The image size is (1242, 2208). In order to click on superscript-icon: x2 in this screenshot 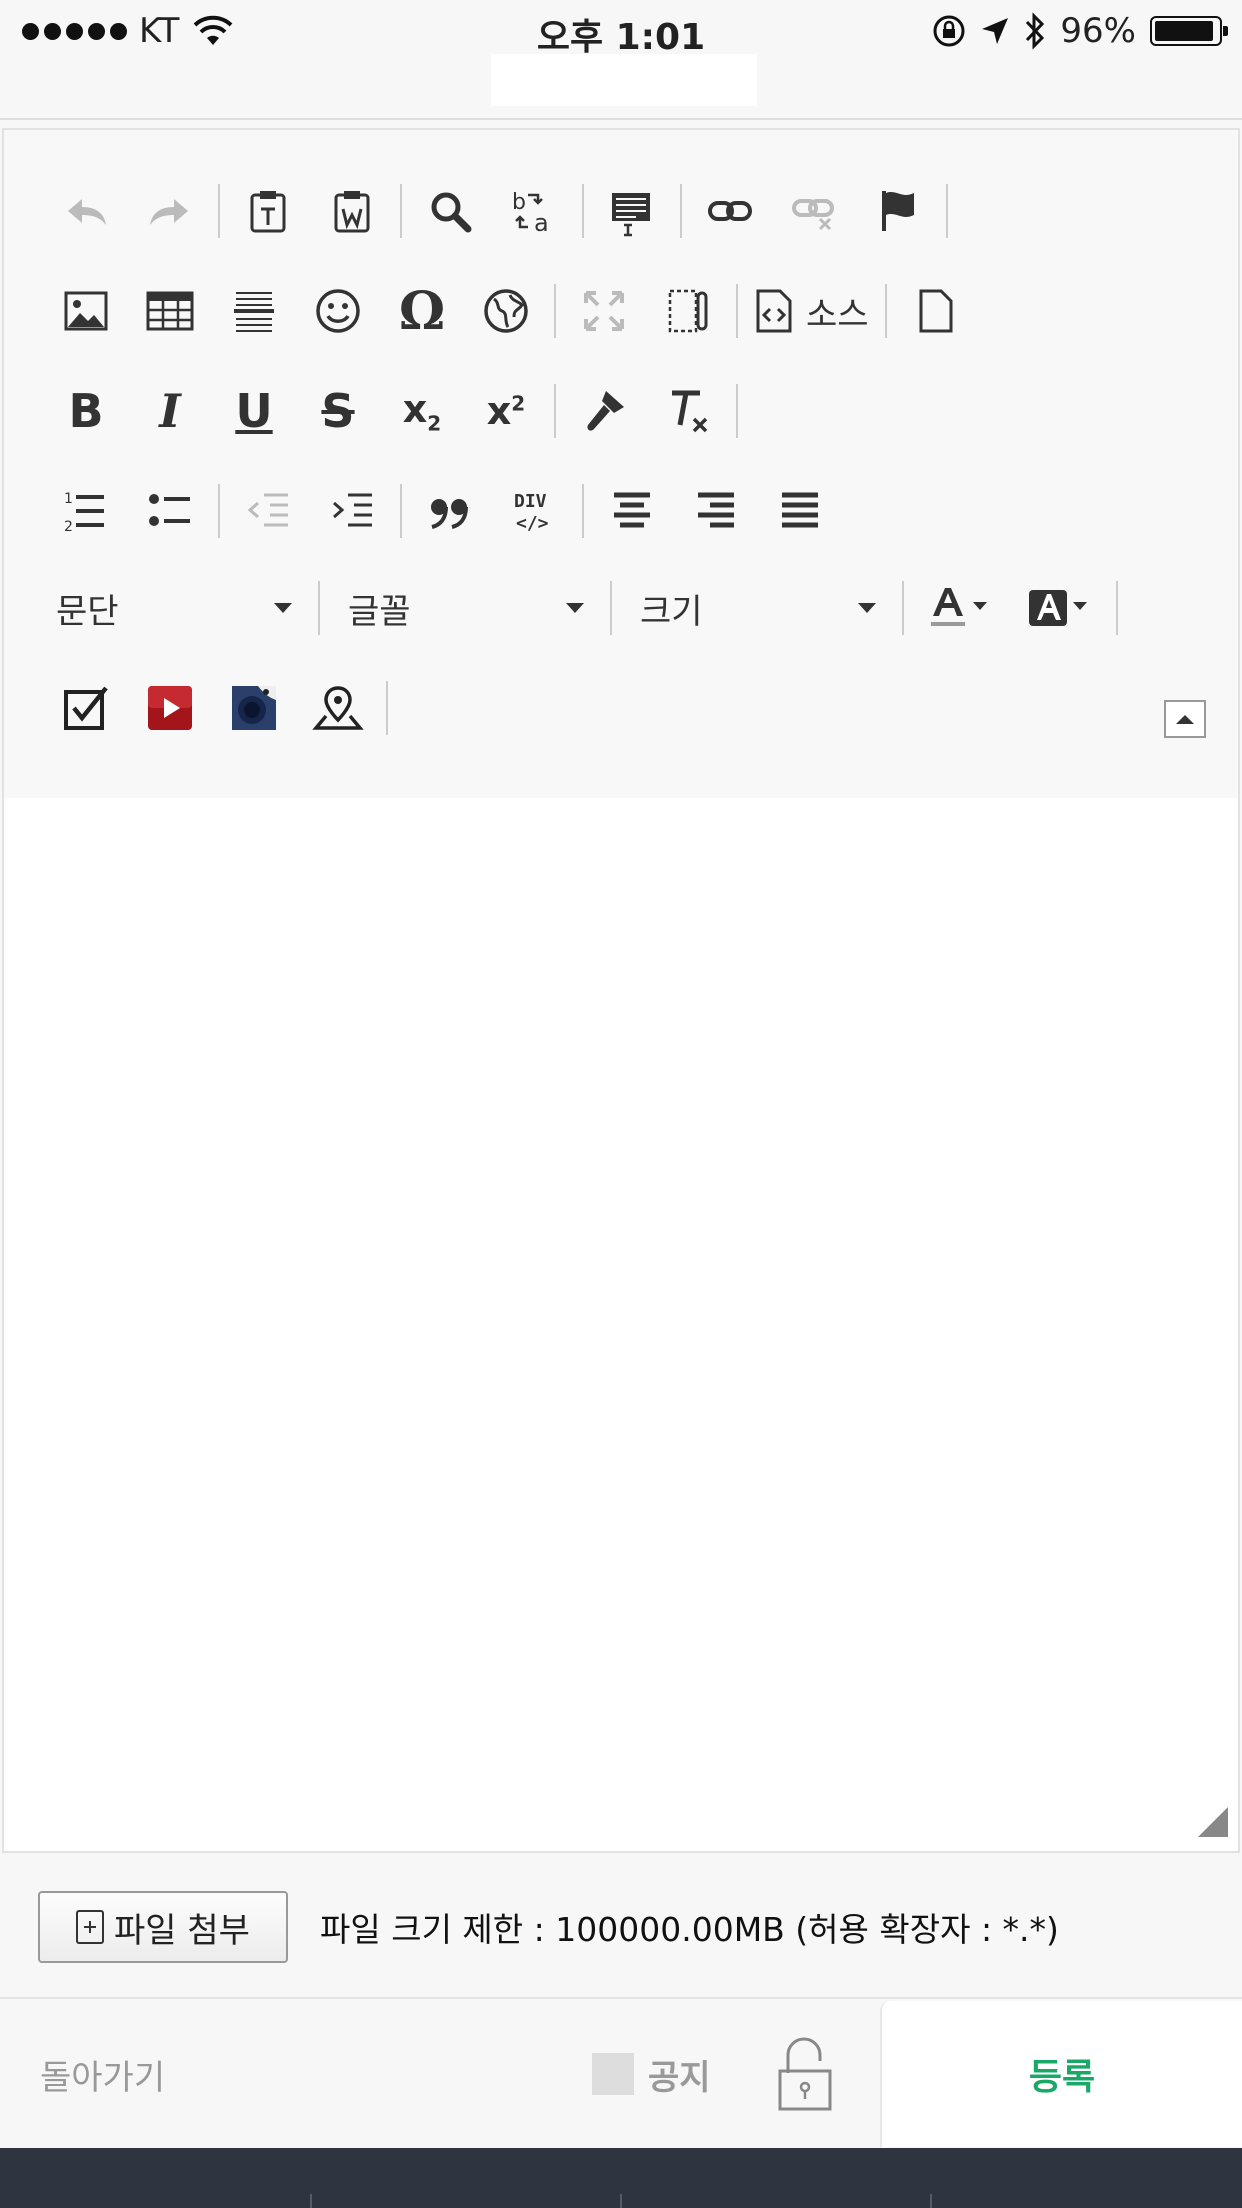, I will do `click(506, 411)`.